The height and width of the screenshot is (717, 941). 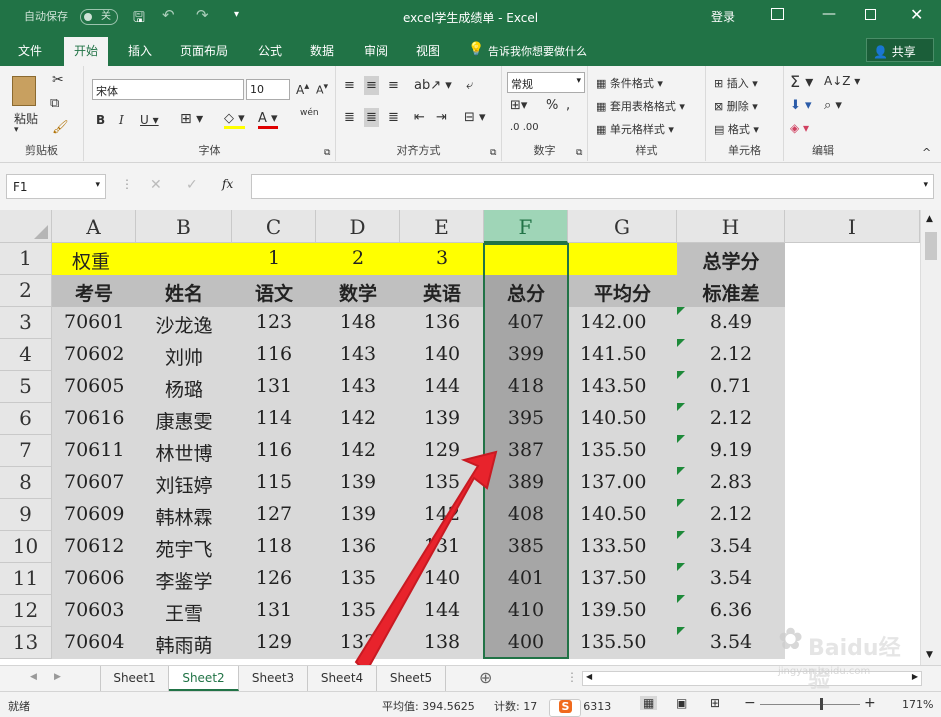 What do you see at coordinates (568, 105) in the screenshot?
I see `comma-icon: ,` at bounding box center [568, 105].